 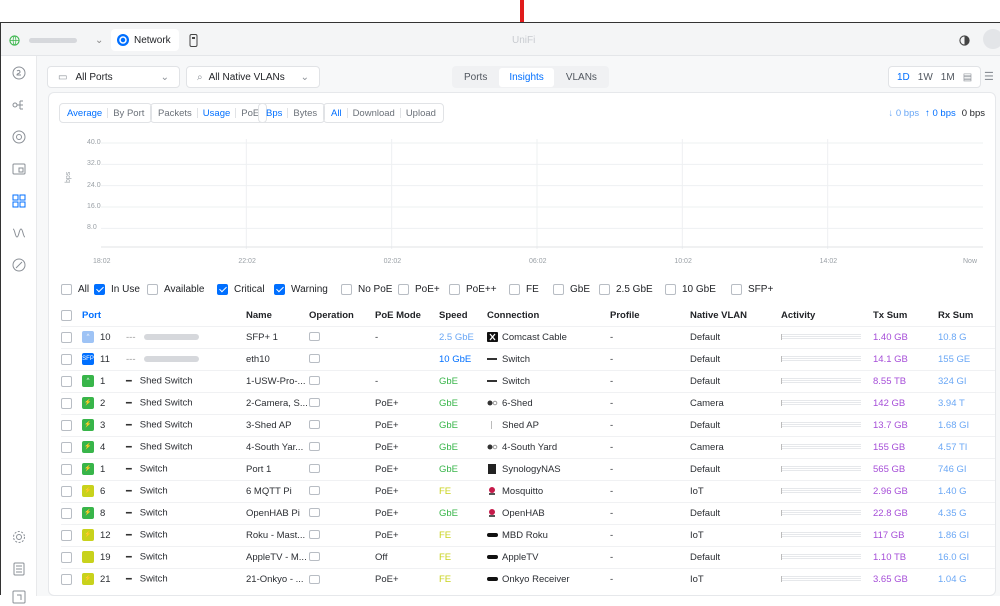 What do you see at coordinates (253, 77) in the screenshot?
I see `vlan-filter-dropdown: ⌕ All Native VLANs ⌄` at bounding box center [253, 77].